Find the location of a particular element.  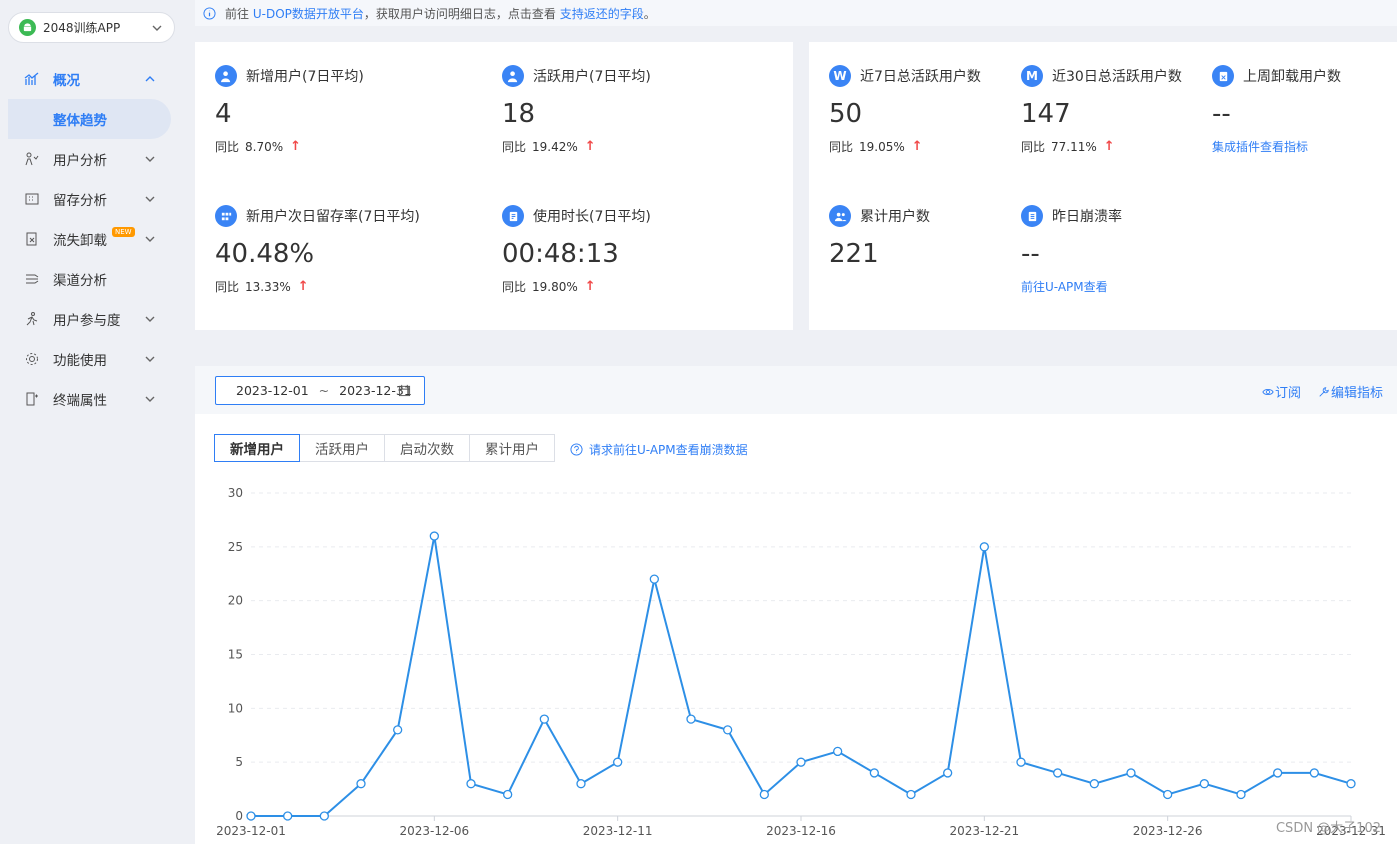

plugin-metrics-link: 集成插件查看指标 is located at coordinates (1260, 146).